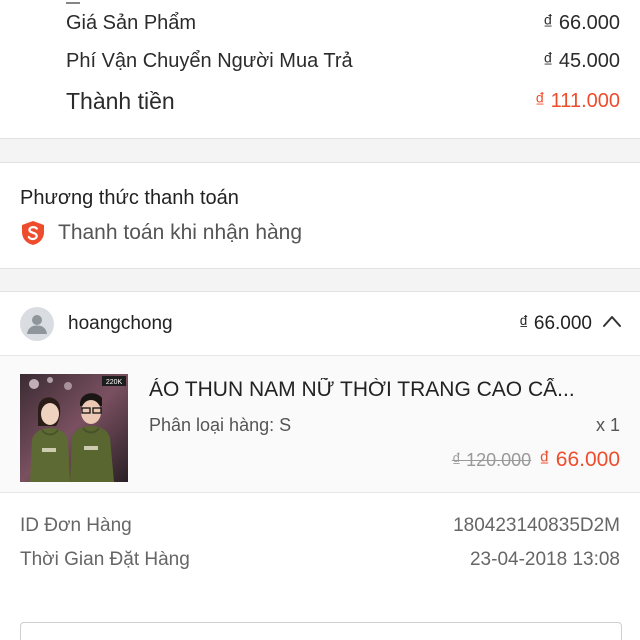 This screenshot has height=640, width=640. What do you see at coordinates (131, 23) in the screenshot?
I see `product-price-label: Giá Sản Phẩm` at bounding box center [131, 23].